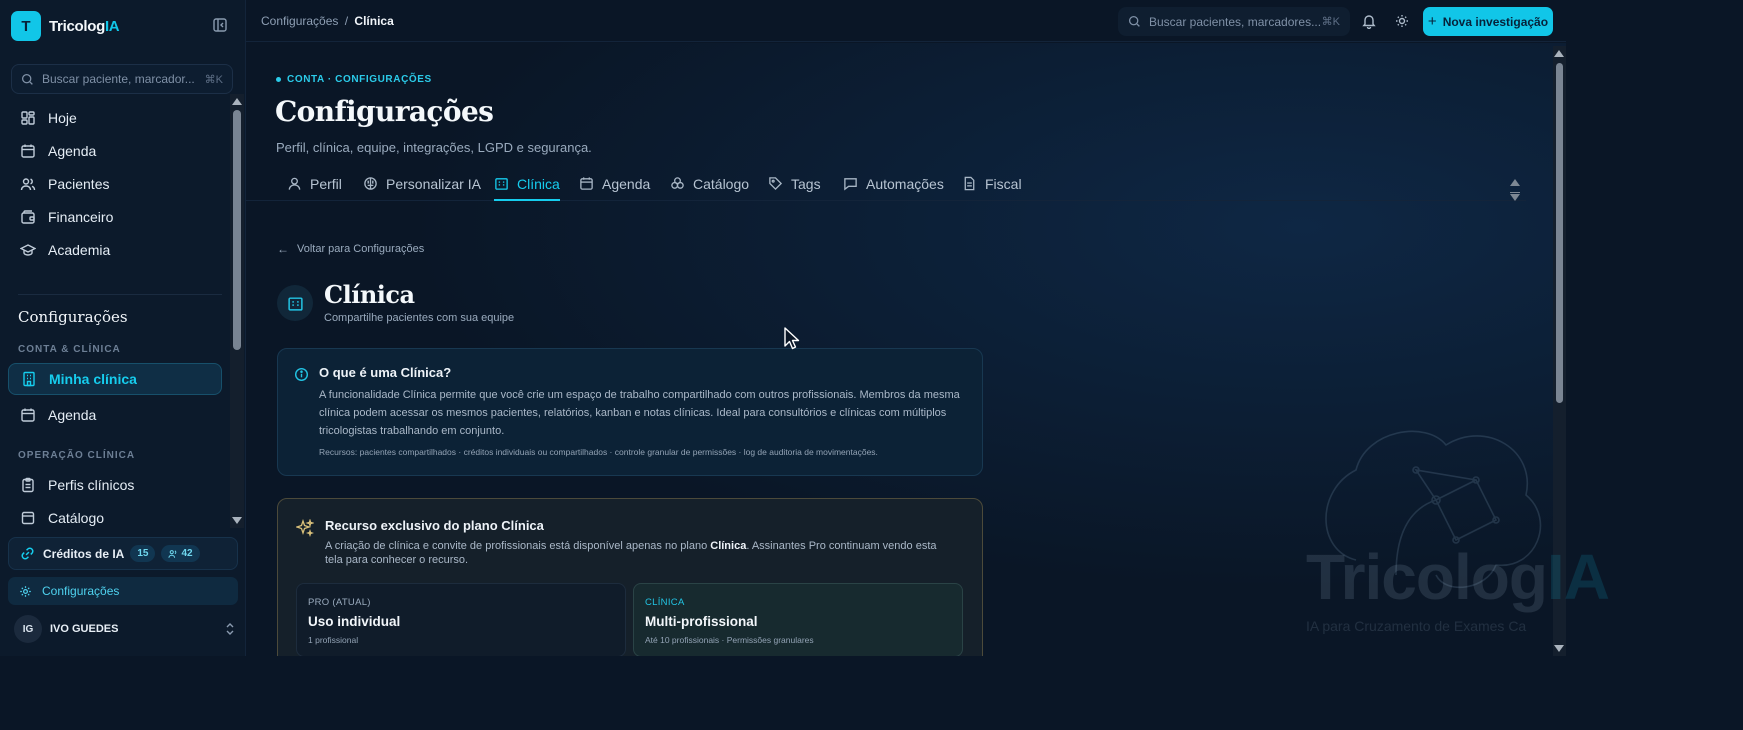  Describe the element at coordinates (180, 553) in the screenshot. I see `credits-shared-badge: 42` at that location.